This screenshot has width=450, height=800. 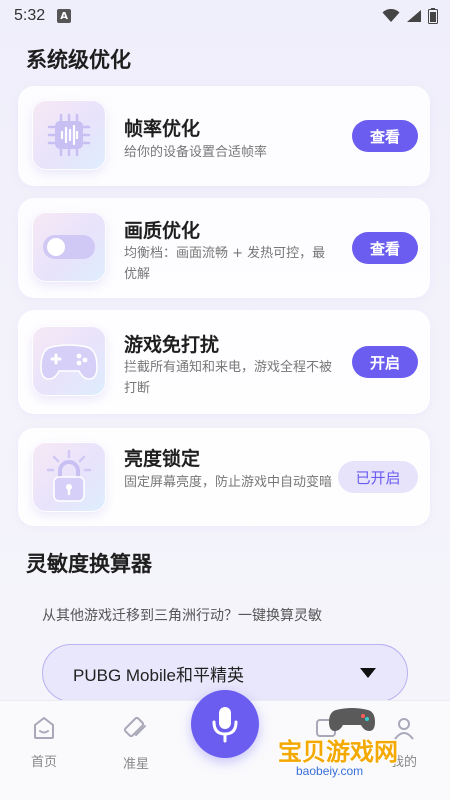 What do you see at coordinates (225, 264) in the screenshot?
I see `card-description: 均衡档：画面流畅 + 发热可控，最优解` at bounding box center [225, 264].